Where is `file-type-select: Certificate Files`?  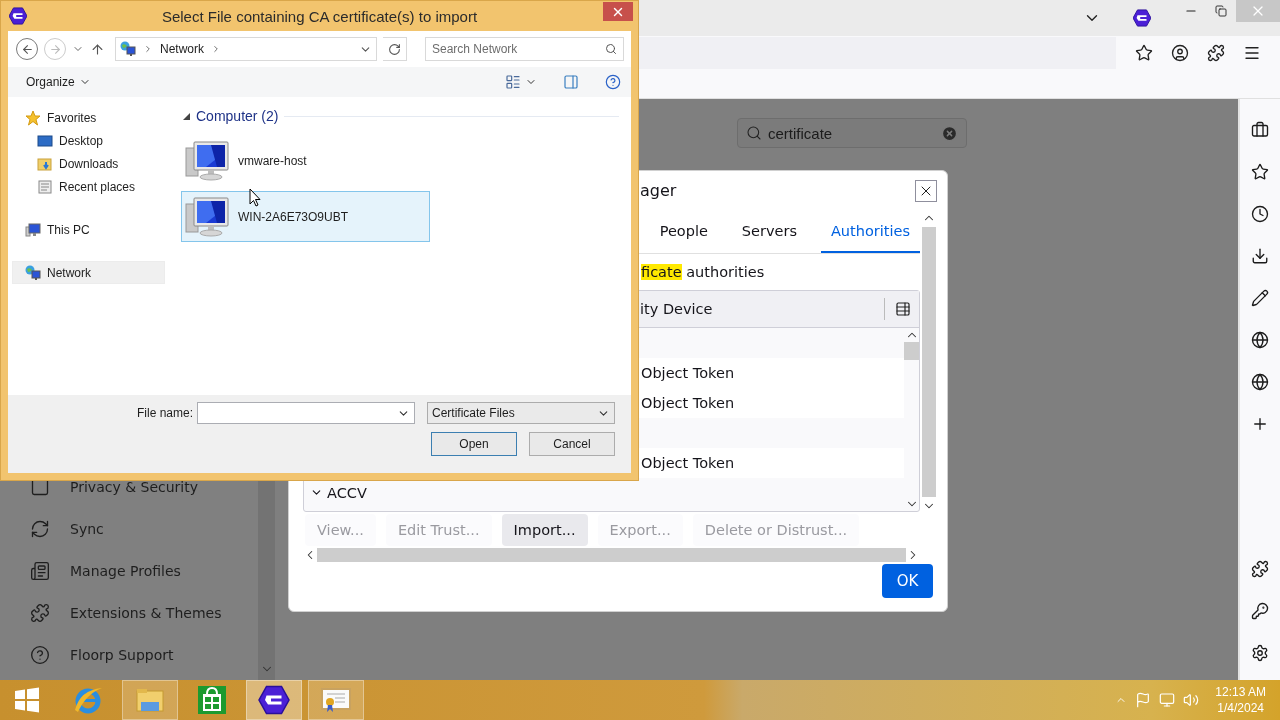
file-type-select: Certificate Files is located at coordinates (521, 413).